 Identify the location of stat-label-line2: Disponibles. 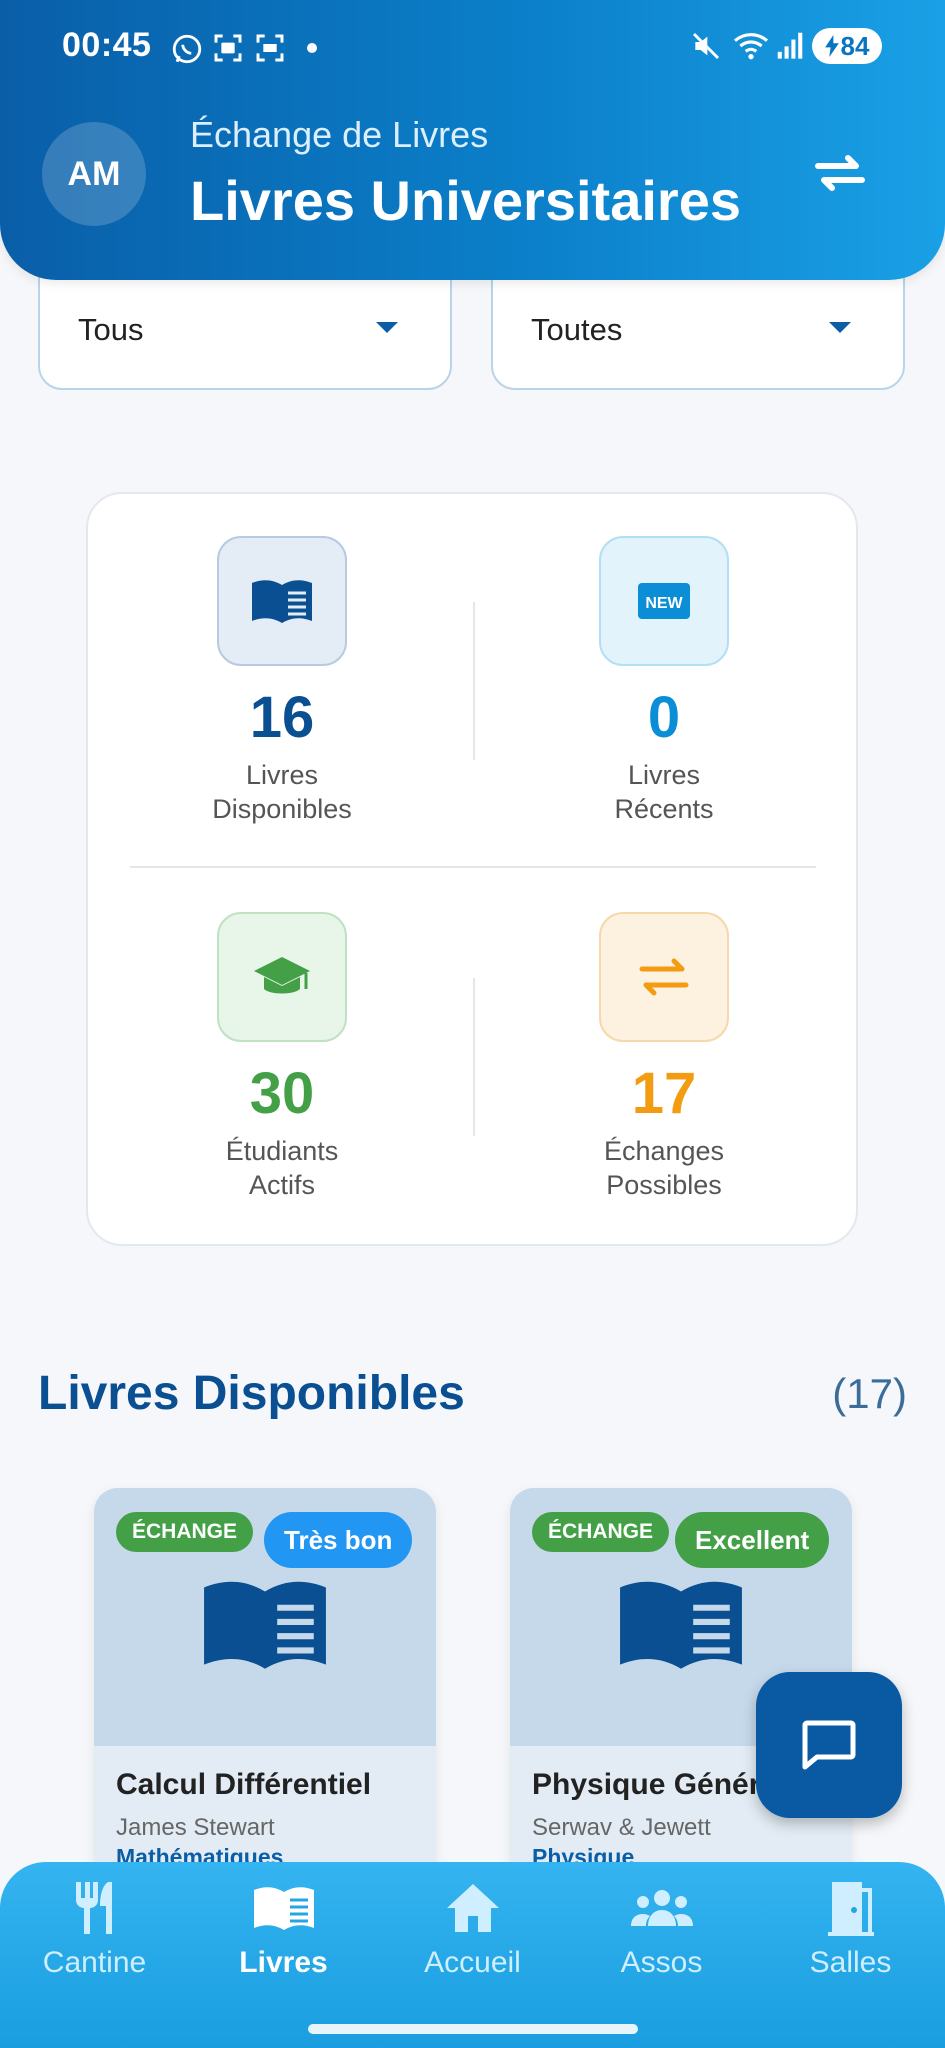
(282, 809).